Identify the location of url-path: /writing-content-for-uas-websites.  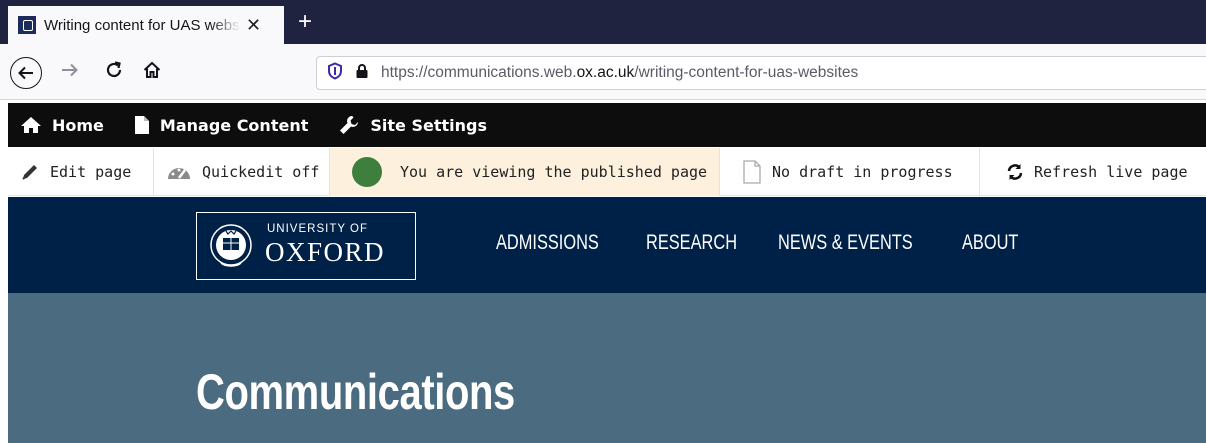
(746, 72).